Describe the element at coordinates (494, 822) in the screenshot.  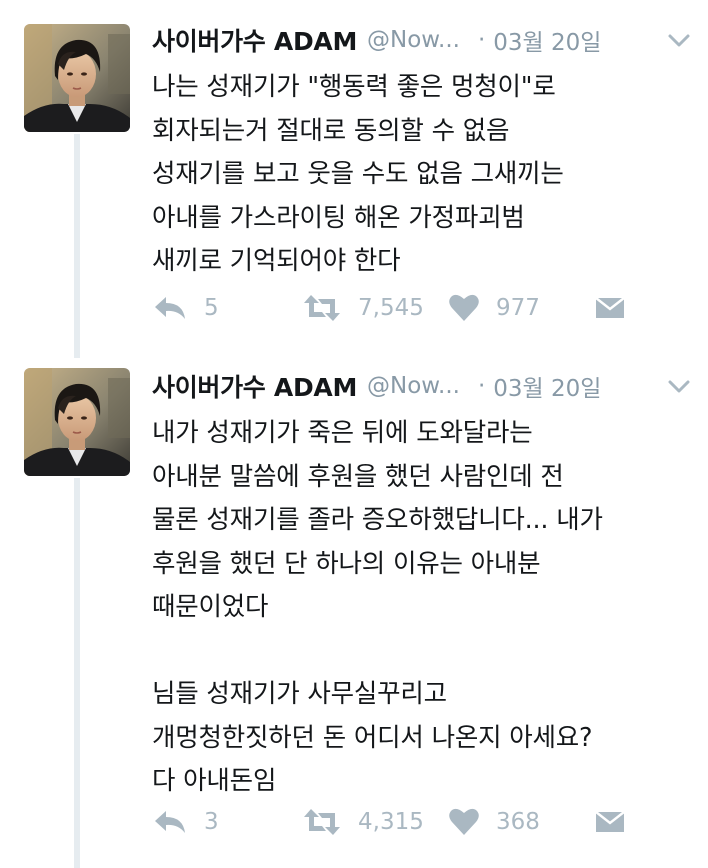
I see `like-button: 368` at that location.